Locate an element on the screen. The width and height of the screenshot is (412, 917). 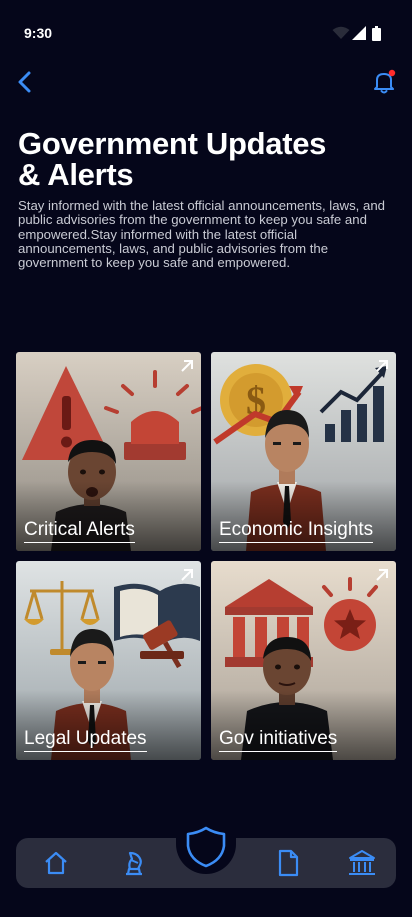
status-bar: 9:30 is located at coordinates (206, 32).